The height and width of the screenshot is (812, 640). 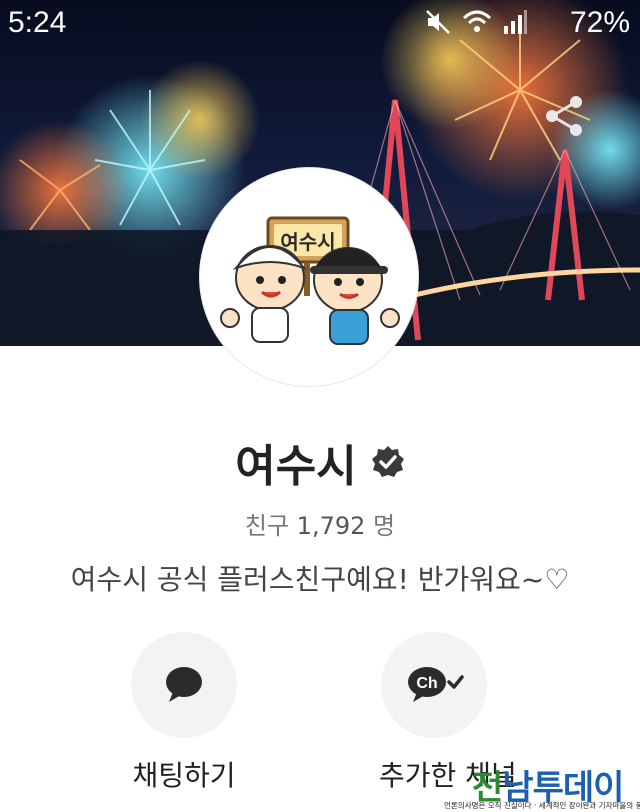 I want to click on profile-intro: 여수시 공식 플러스친구예요! 반가워요~♡, so click(x=320, y=579).